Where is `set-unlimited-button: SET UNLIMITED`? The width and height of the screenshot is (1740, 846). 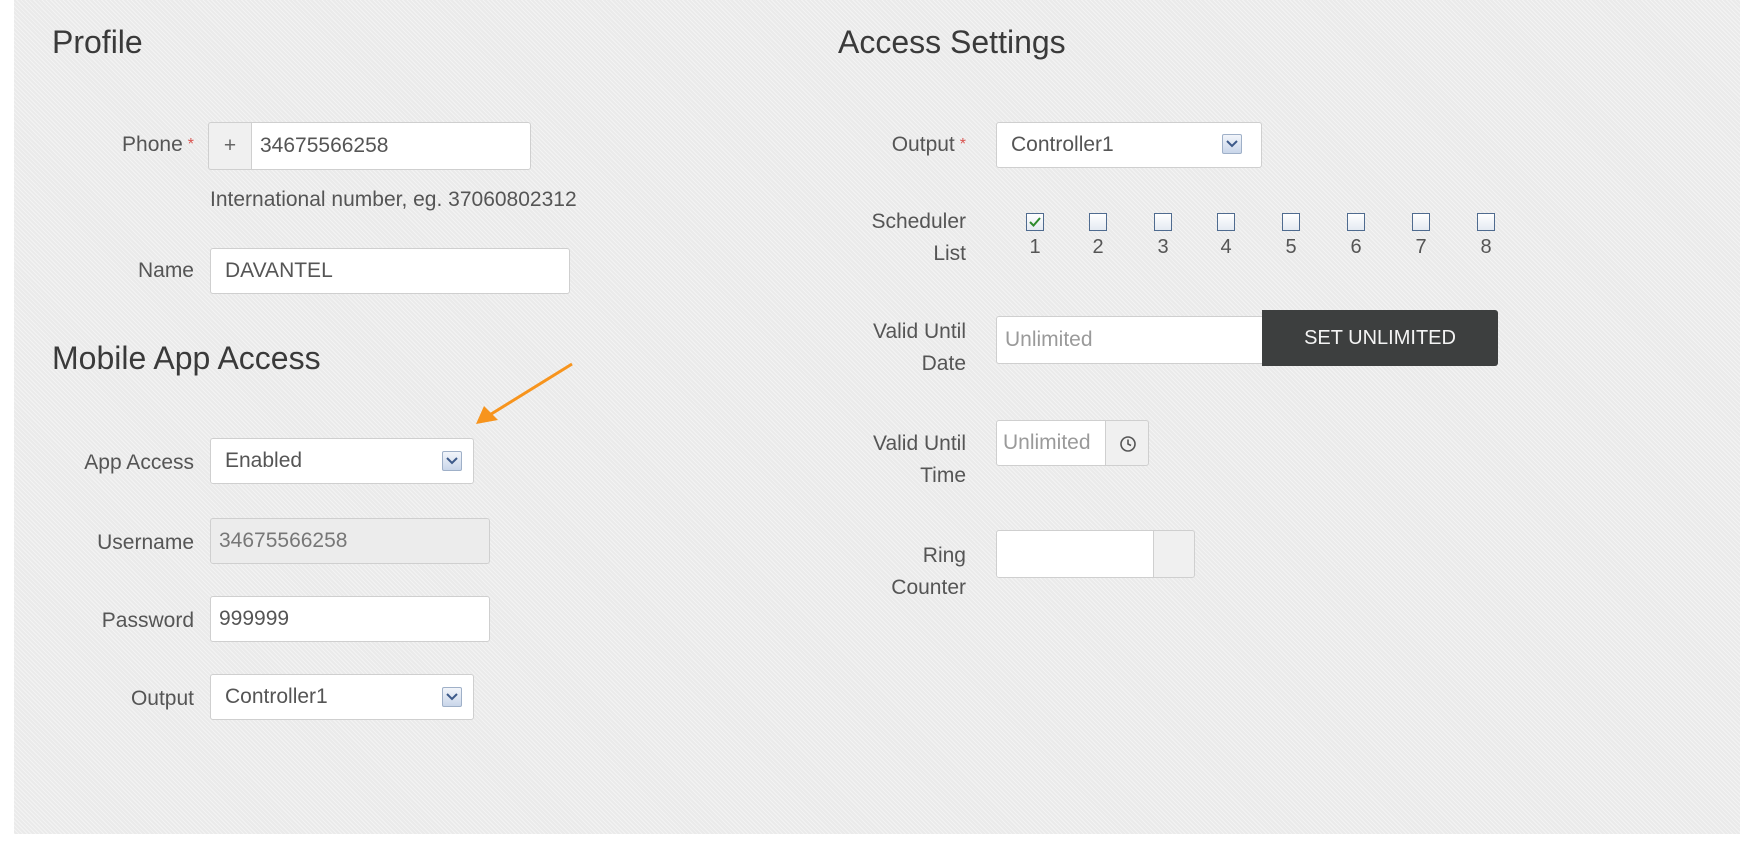
set-unlimited-button: SET UNLIMITED is located at coordinates (1380, 338).